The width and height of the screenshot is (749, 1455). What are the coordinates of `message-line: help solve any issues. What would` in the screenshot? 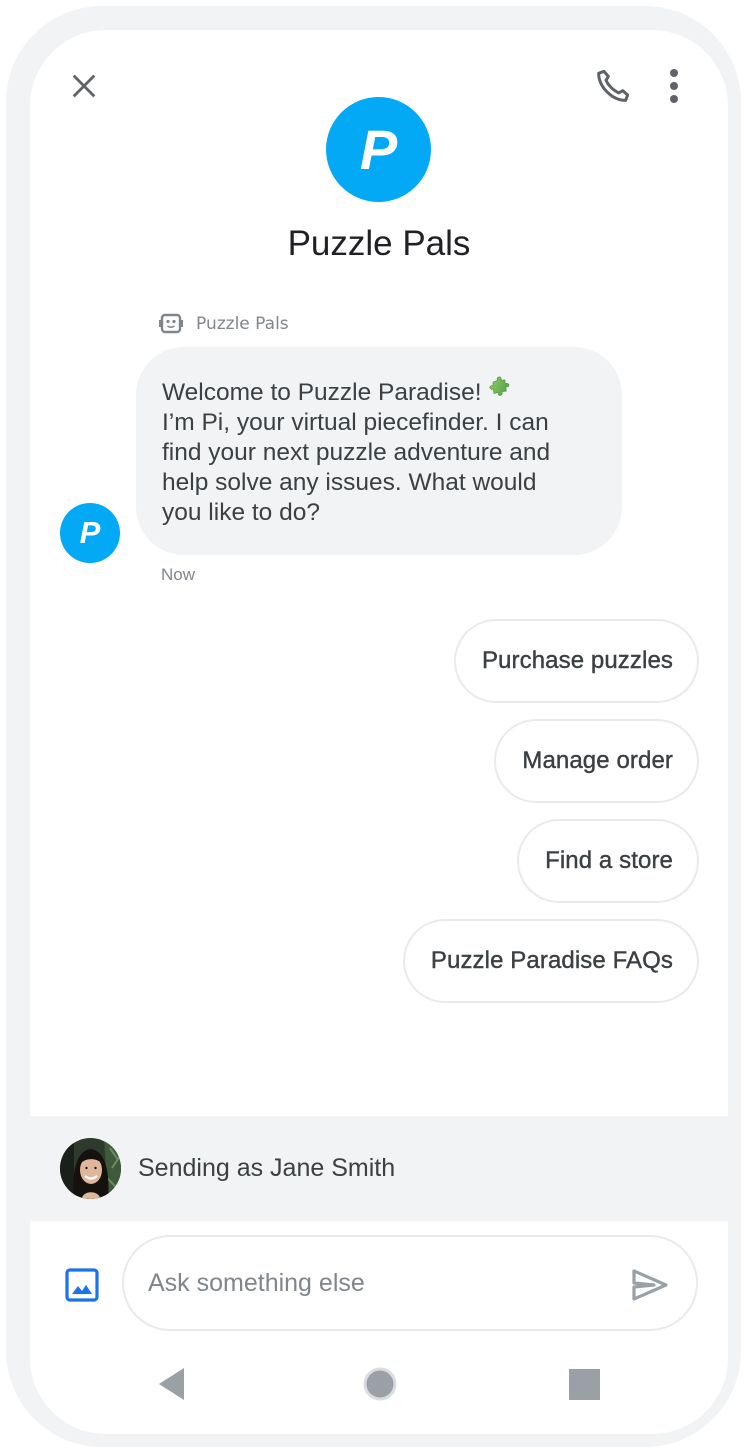 It's located at (349, 482).